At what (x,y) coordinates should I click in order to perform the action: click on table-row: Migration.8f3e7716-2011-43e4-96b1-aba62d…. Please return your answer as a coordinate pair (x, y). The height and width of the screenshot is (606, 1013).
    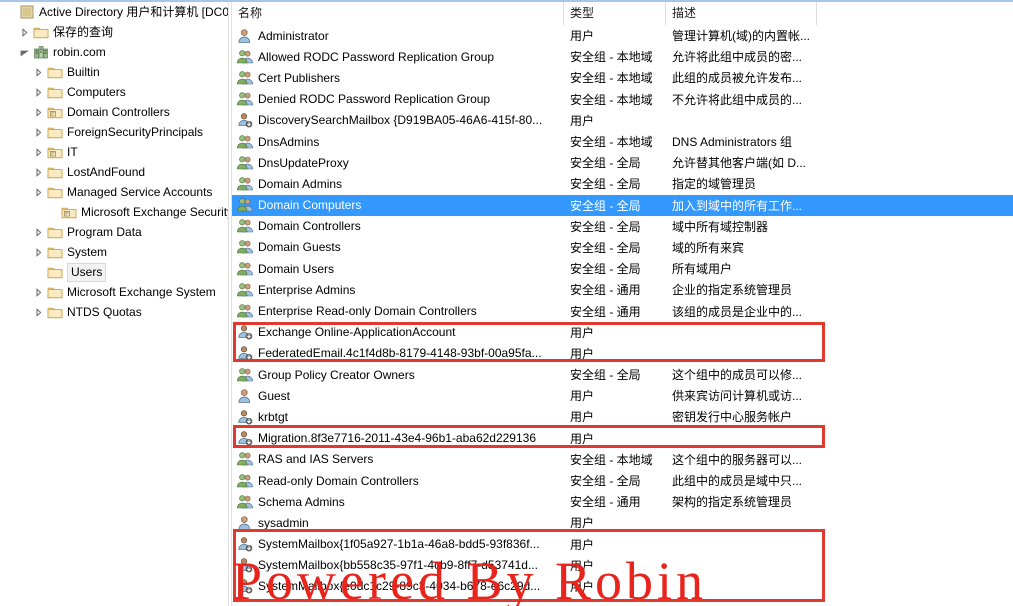
    Looking at the image, I should click on (622, 438).